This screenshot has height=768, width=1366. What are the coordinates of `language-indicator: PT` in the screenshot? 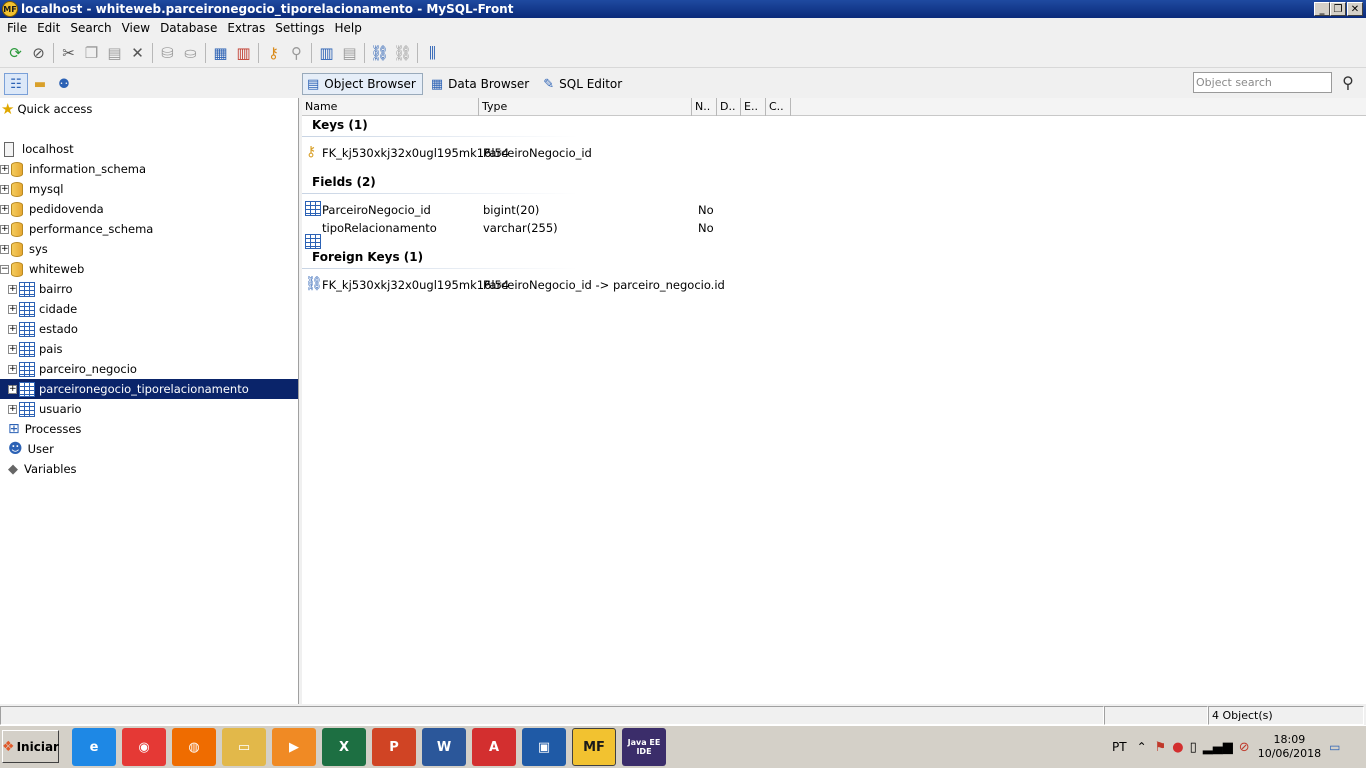 It's located at (1119, 747).